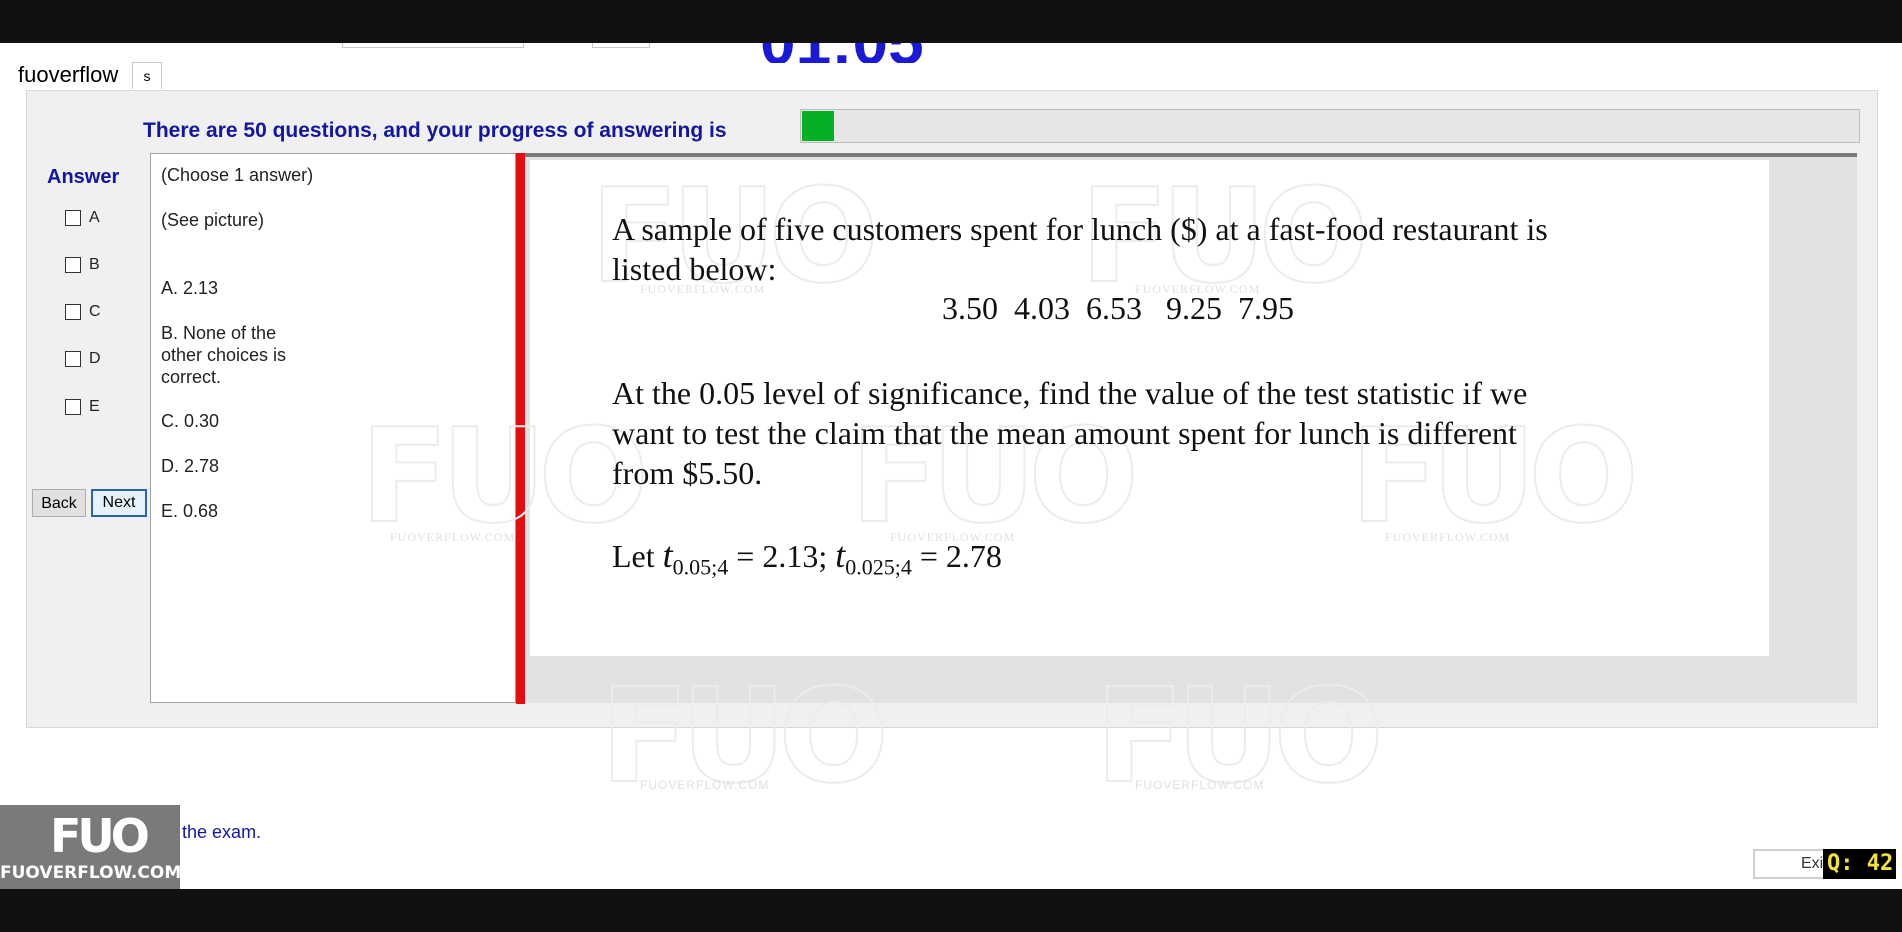 Image resolution: width=1902 pixels, height=932 pixels. Describe the element at coordinates (83, 359) in the screenshot. I see `answer-option-d: D` at that location.